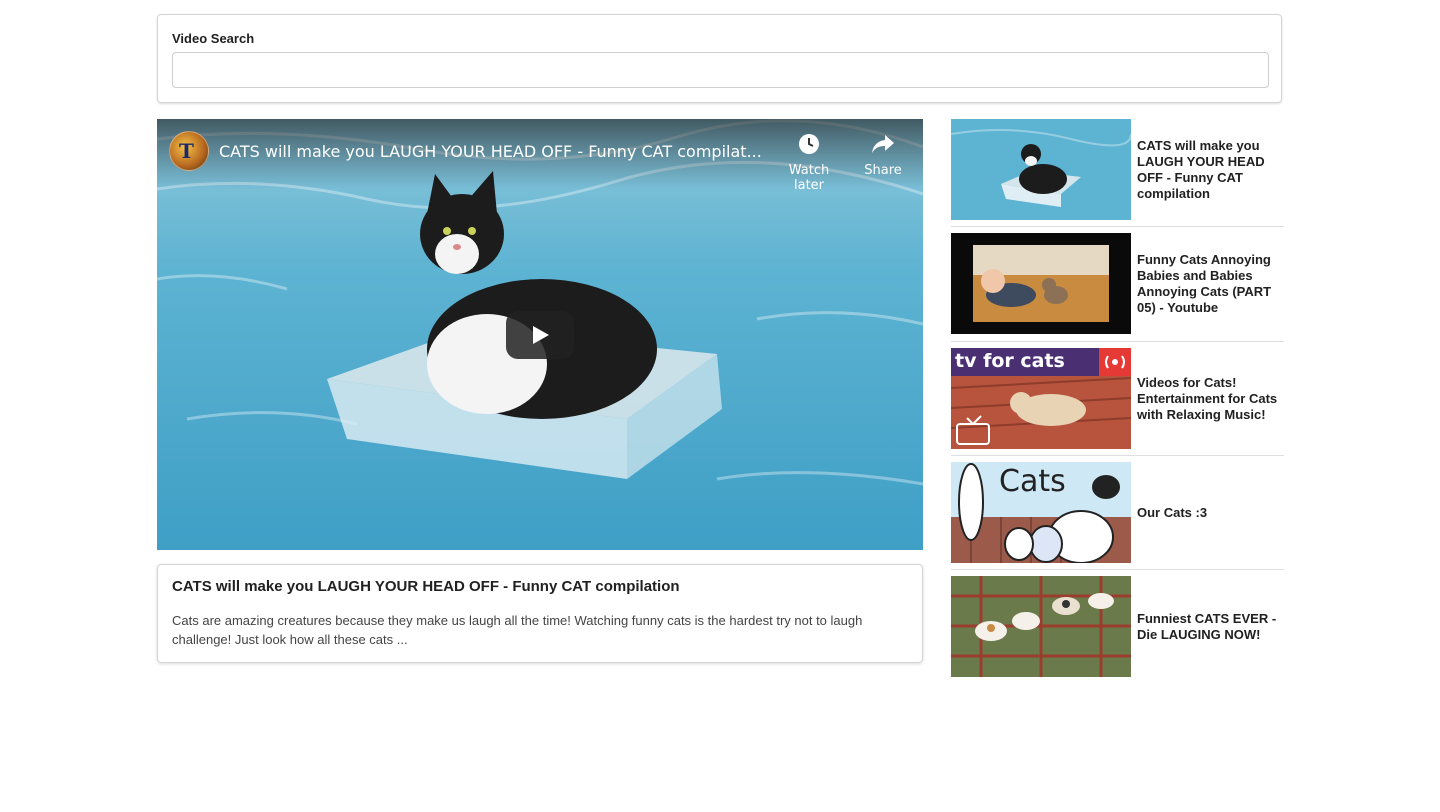  I want to click on video-list-item: Funniest CATS EVER - Die LAUGING NOW!, so click(1117, 626).